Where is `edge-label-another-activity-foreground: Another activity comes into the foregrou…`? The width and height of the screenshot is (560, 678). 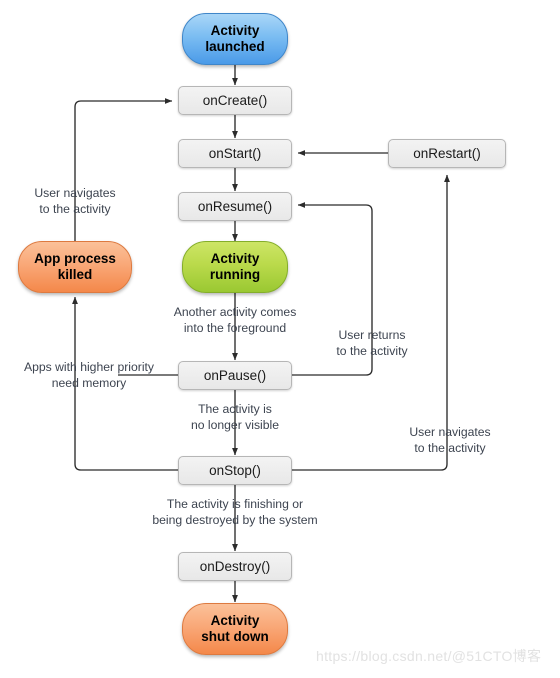 edge-label-another-activity-foreground: Another activity comes into the foregrou… is located at coordinates (235, 320).